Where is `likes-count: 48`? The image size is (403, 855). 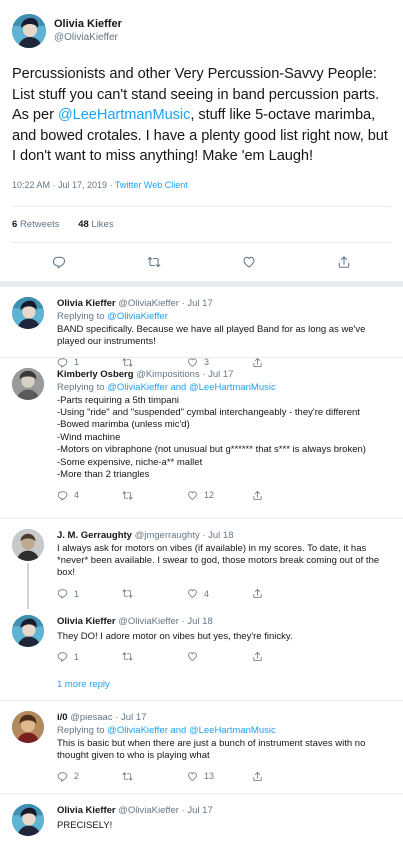 likes-count: 48 is located at coordinates (83, 224).